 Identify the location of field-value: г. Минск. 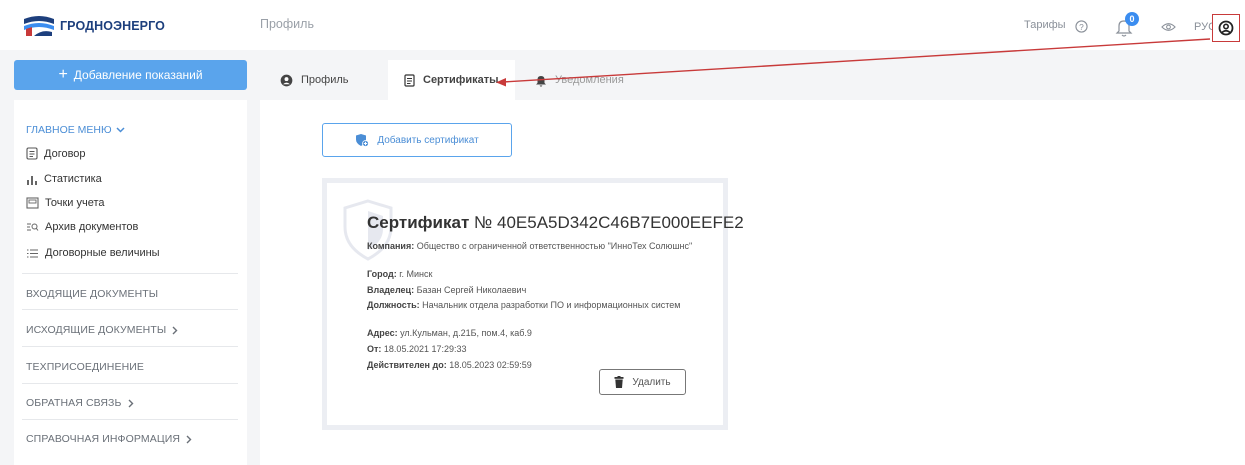
(416, 274).